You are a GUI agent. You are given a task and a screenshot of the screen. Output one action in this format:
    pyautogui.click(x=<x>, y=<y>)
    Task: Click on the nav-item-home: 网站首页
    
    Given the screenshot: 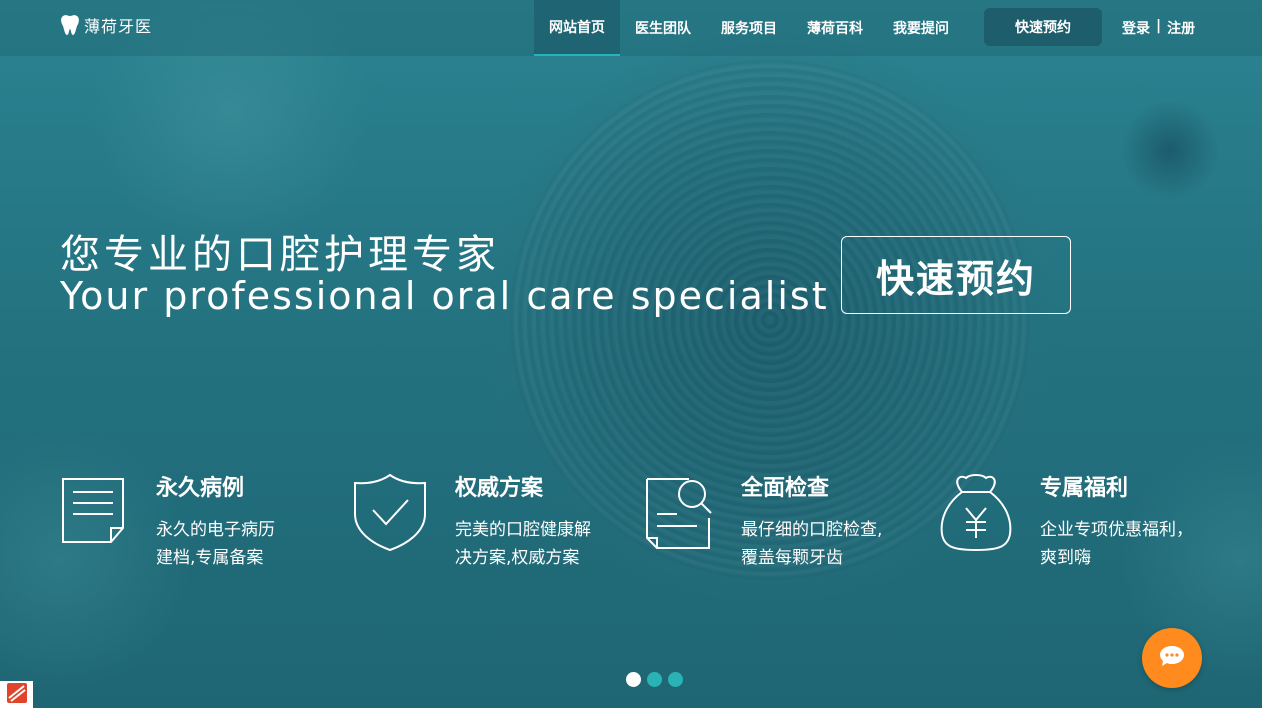 What is the action you would take?
    pyautogui.click(x=577, y=28)
    